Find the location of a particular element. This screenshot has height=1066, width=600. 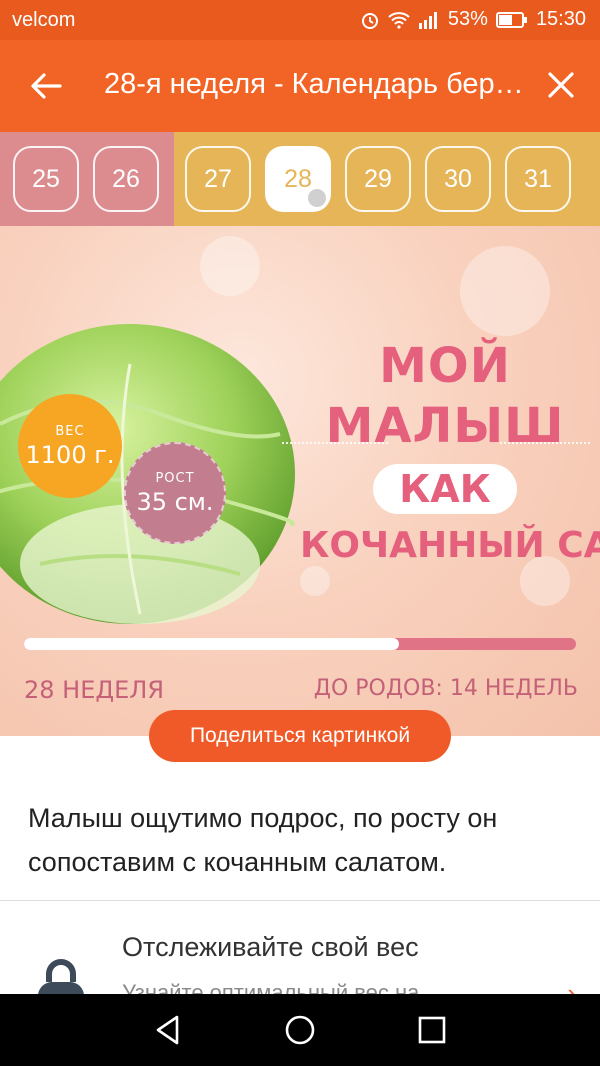

close-icon is located at coordinates (561, 85).